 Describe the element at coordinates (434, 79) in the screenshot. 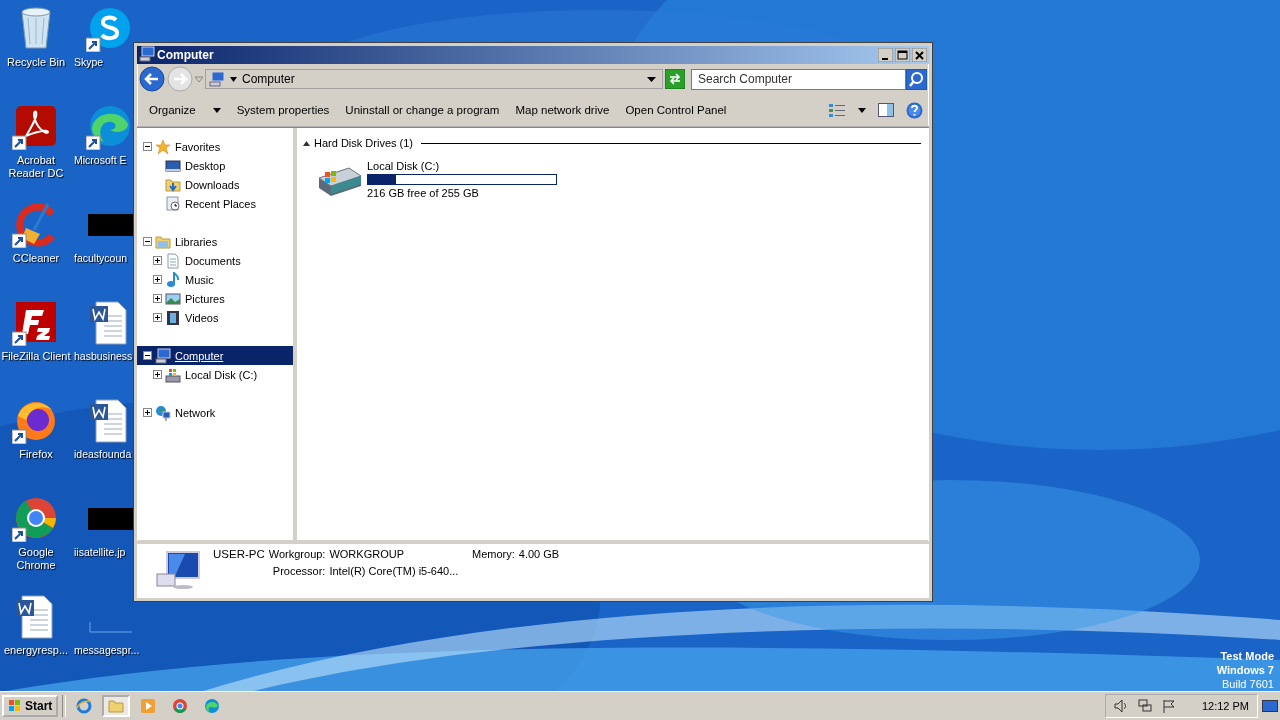

I see `address-bar: Computer` at that location.